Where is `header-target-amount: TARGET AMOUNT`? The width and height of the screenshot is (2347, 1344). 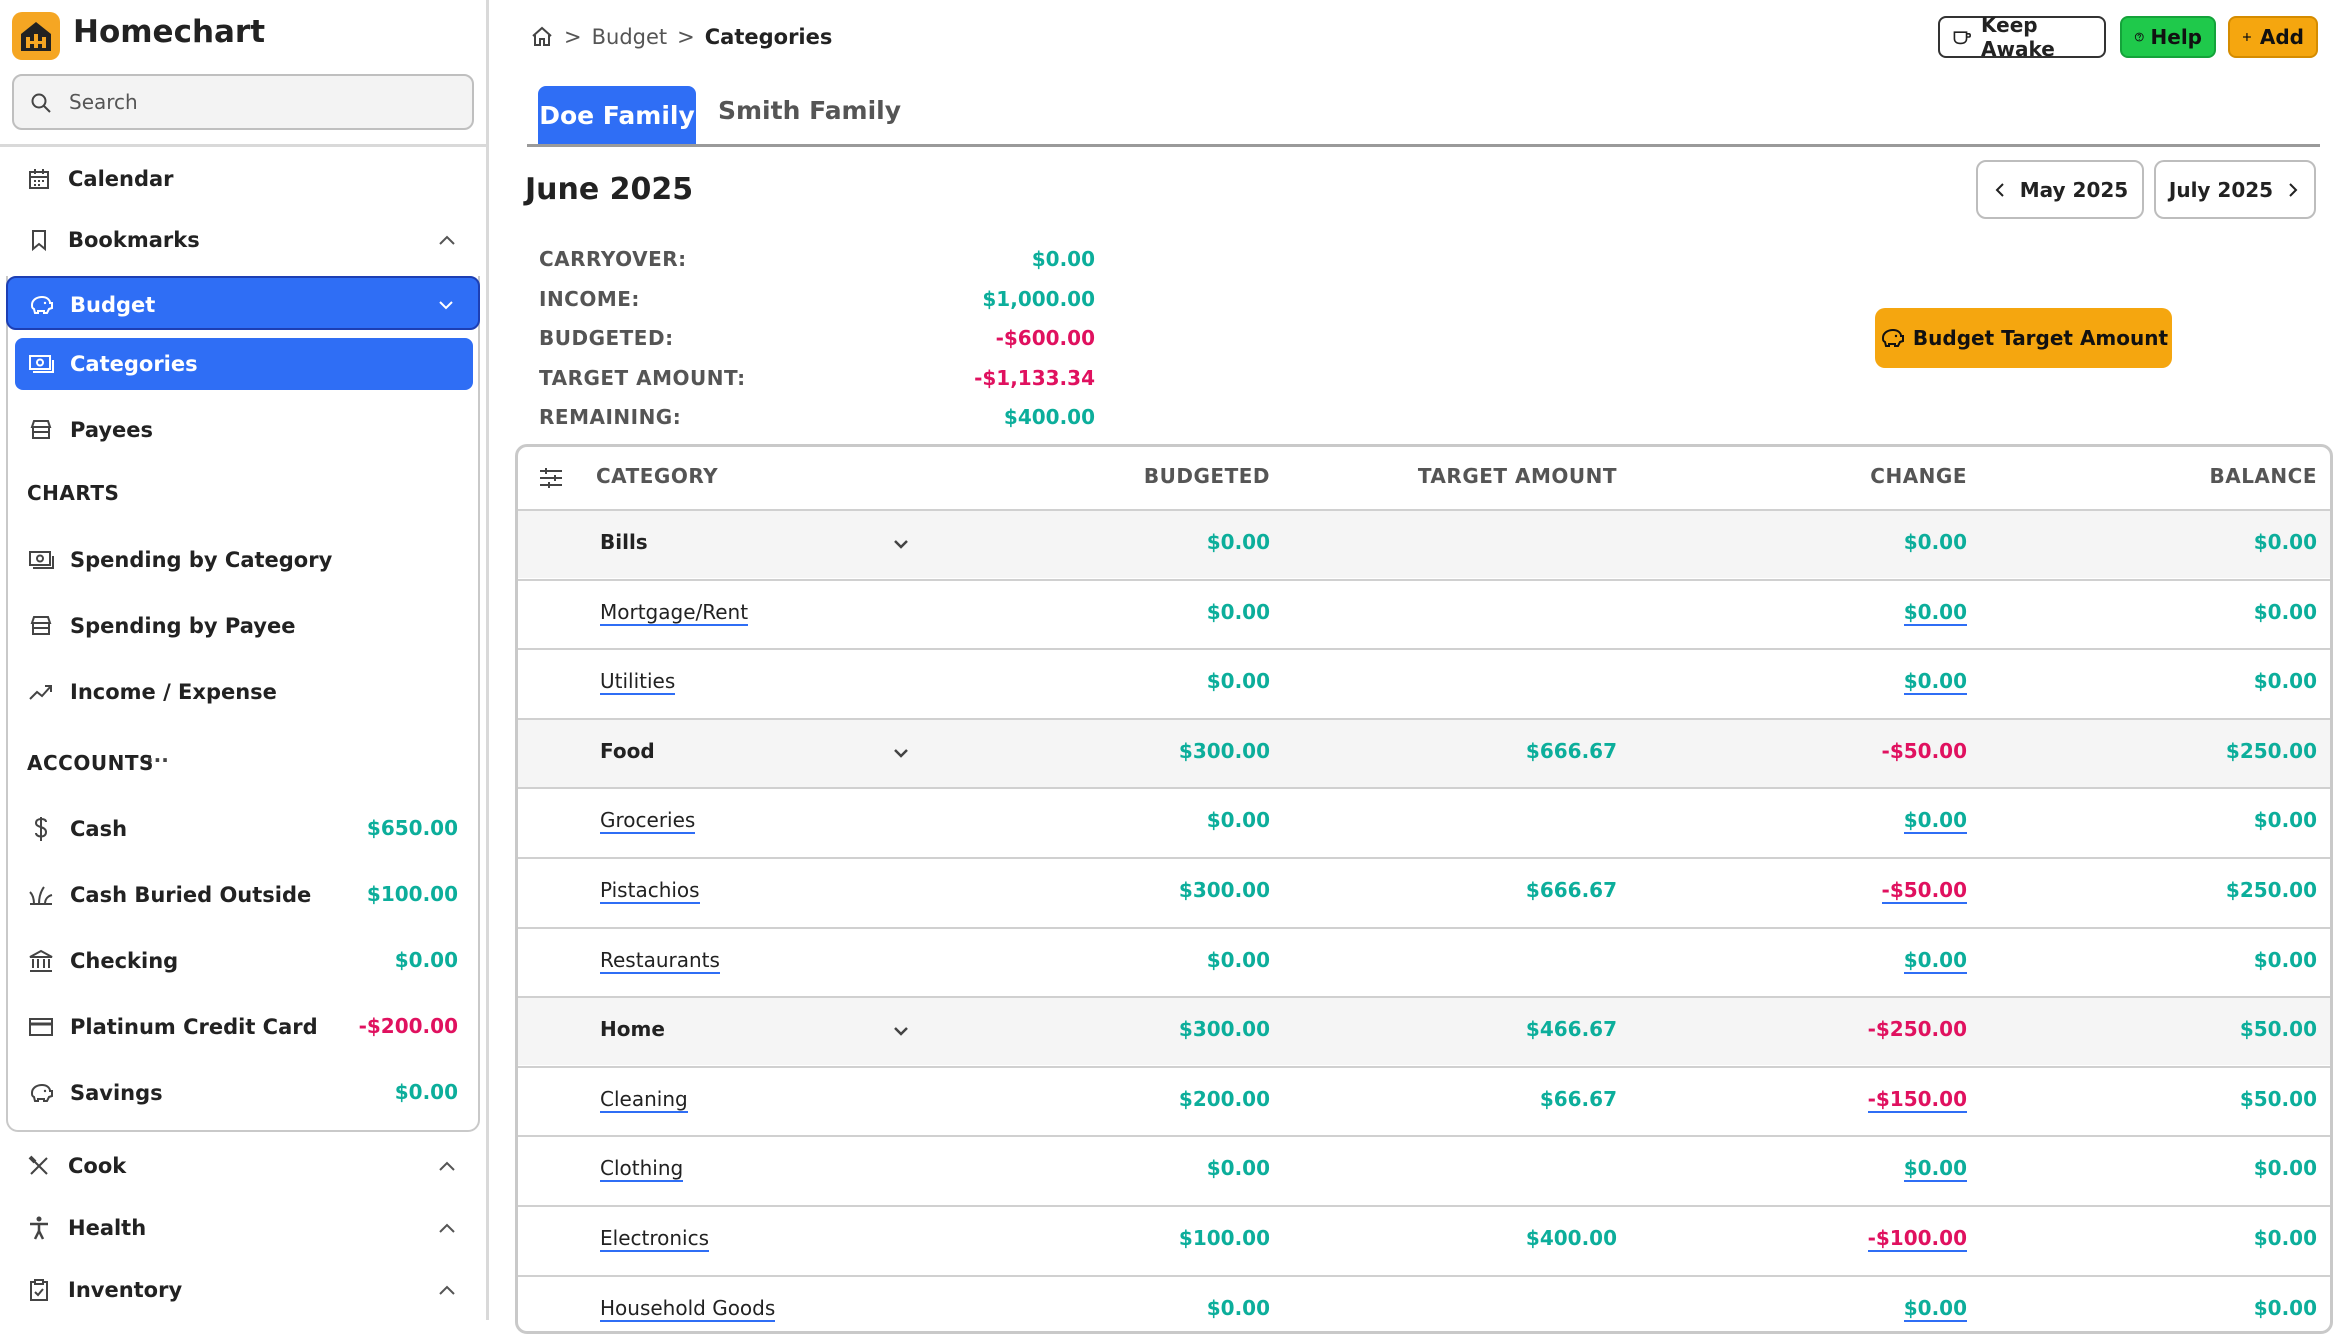
header-target-amount: TARGET AMOUNT is located at coordinates (1517, 476).